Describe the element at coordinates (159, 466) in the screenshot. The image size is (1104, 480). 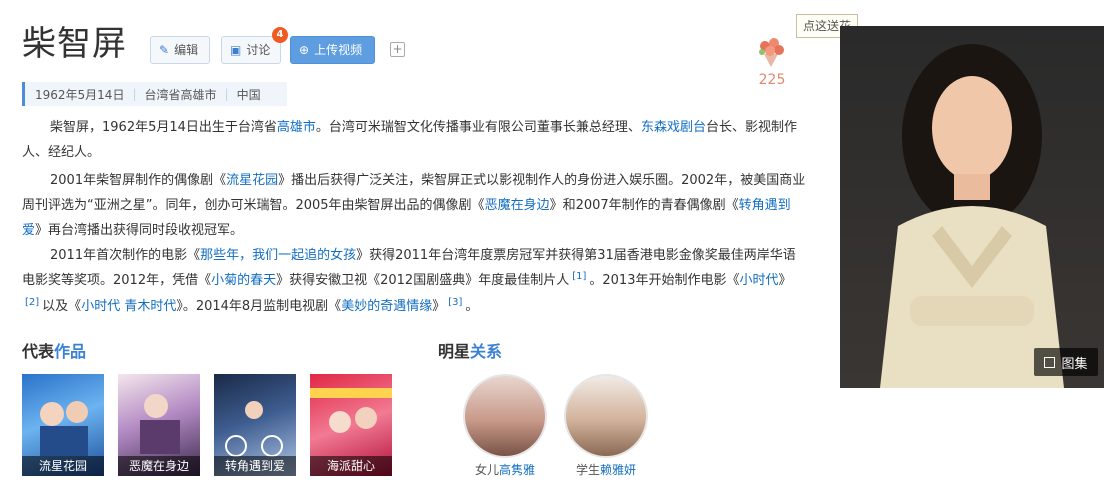
I see `work-caption: 恶魔在身边` at that location.